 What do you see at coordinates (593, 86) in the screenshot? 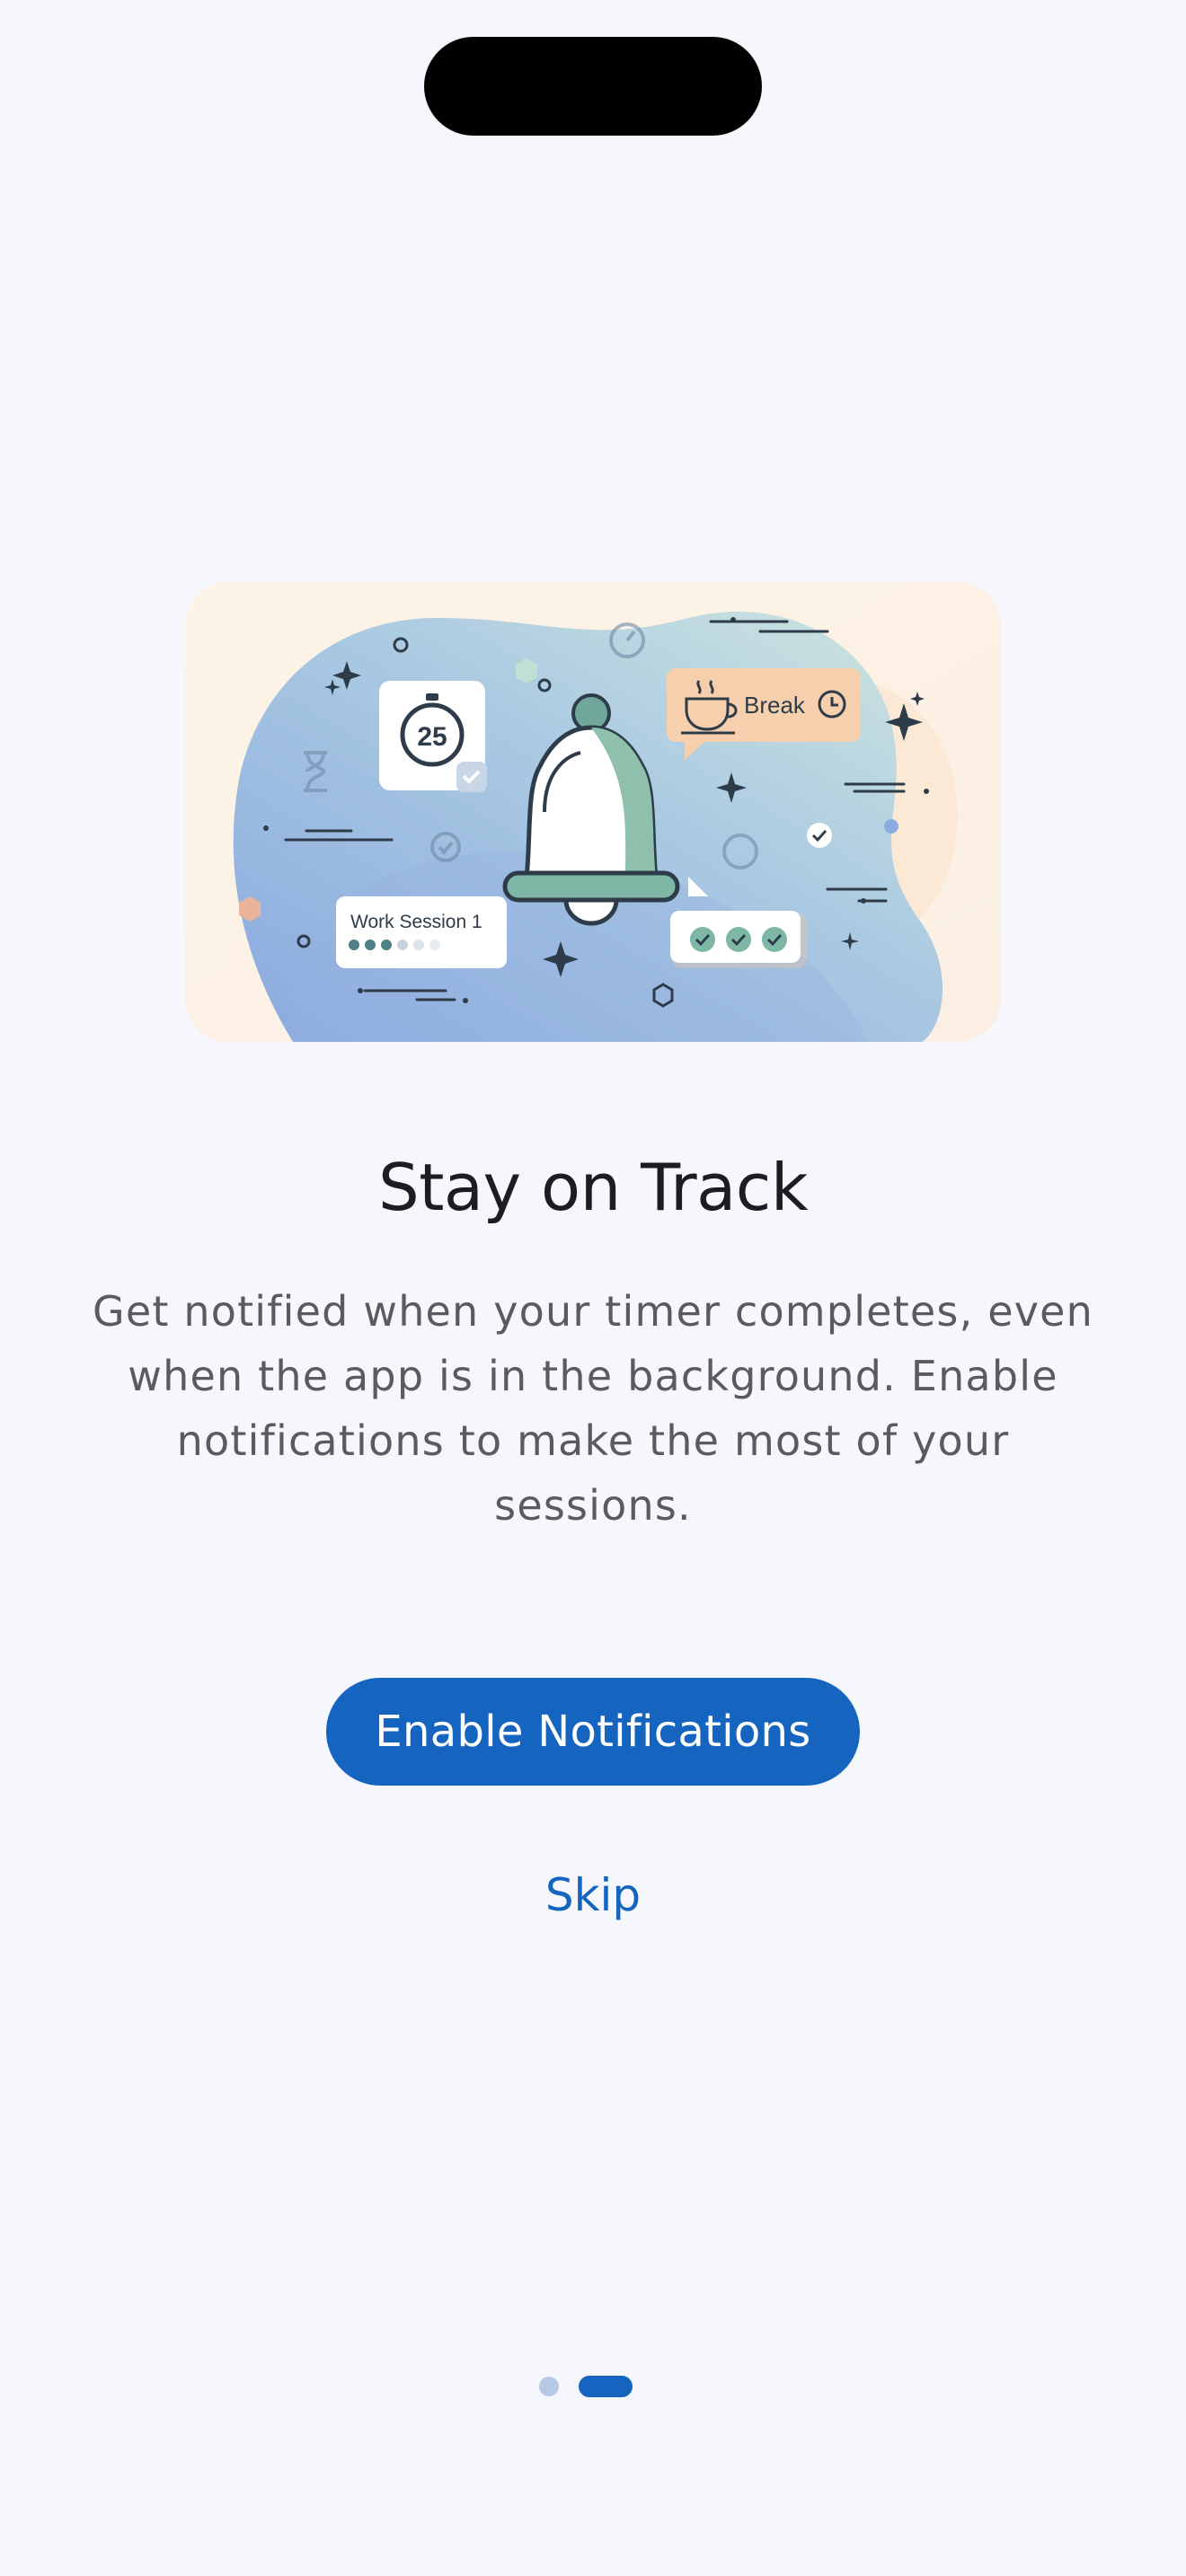
I see `dynamic-island` at bounding box center [593, 86].